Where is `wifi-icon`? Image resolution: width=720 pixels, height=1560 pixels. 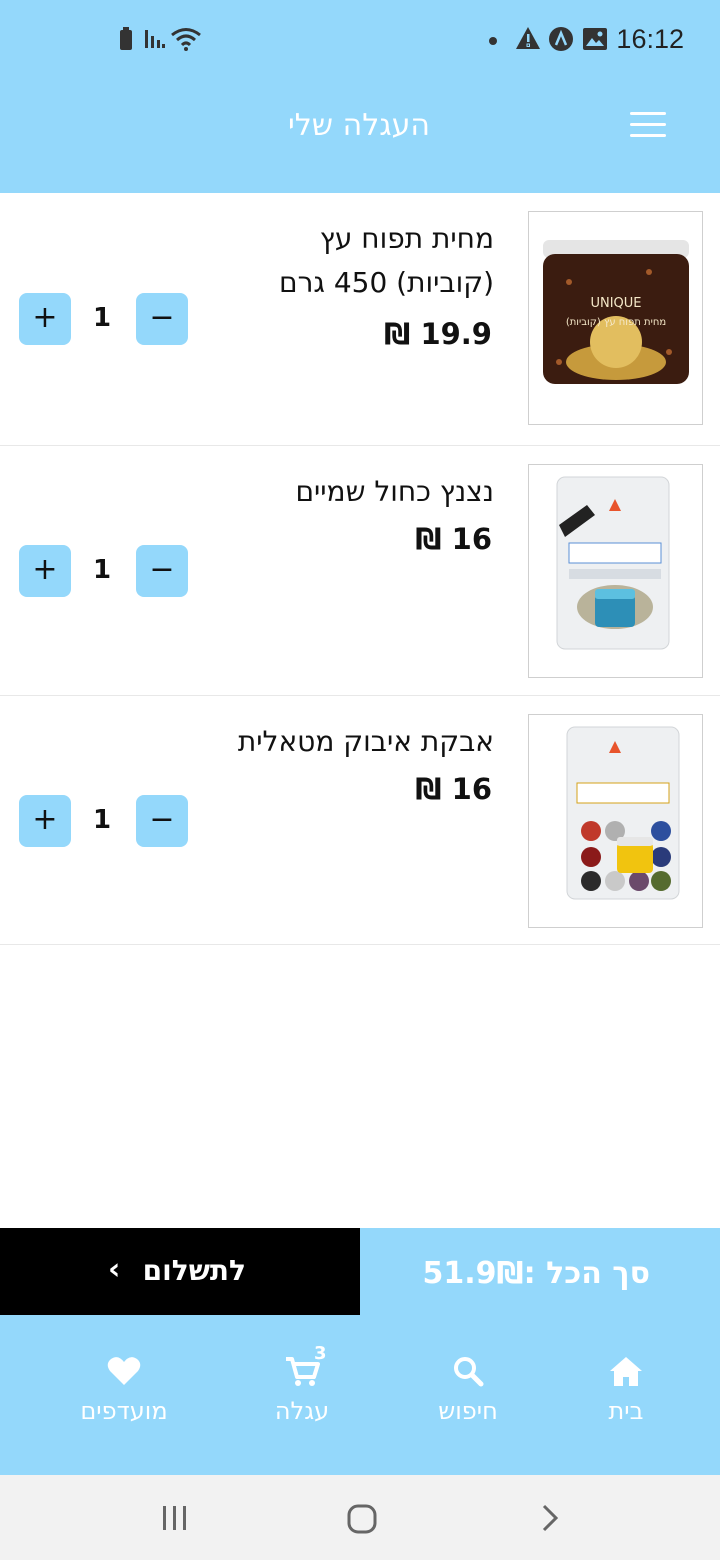
wifi-icon is located at coordinates (186, 39).